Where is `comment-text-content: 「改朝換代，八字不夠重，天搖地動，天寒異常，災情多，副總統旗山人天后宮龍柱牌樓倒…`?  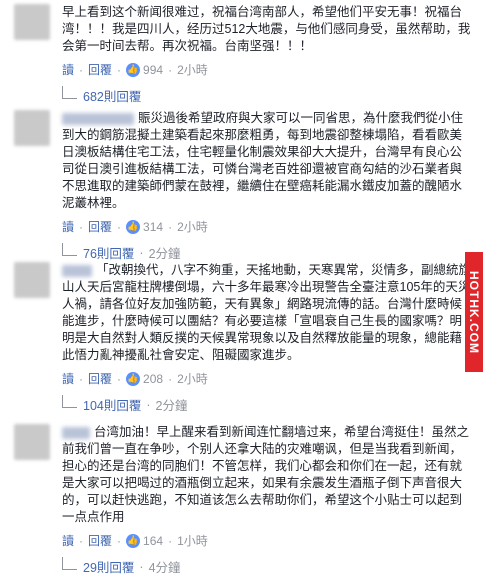 comment-text-content: 「改朝換代，八字不夠重，天搖地動，天寒異常，災情多，副總統旗山人天后宮龍柱牌樓倒… is located at coordinates (267, 312).